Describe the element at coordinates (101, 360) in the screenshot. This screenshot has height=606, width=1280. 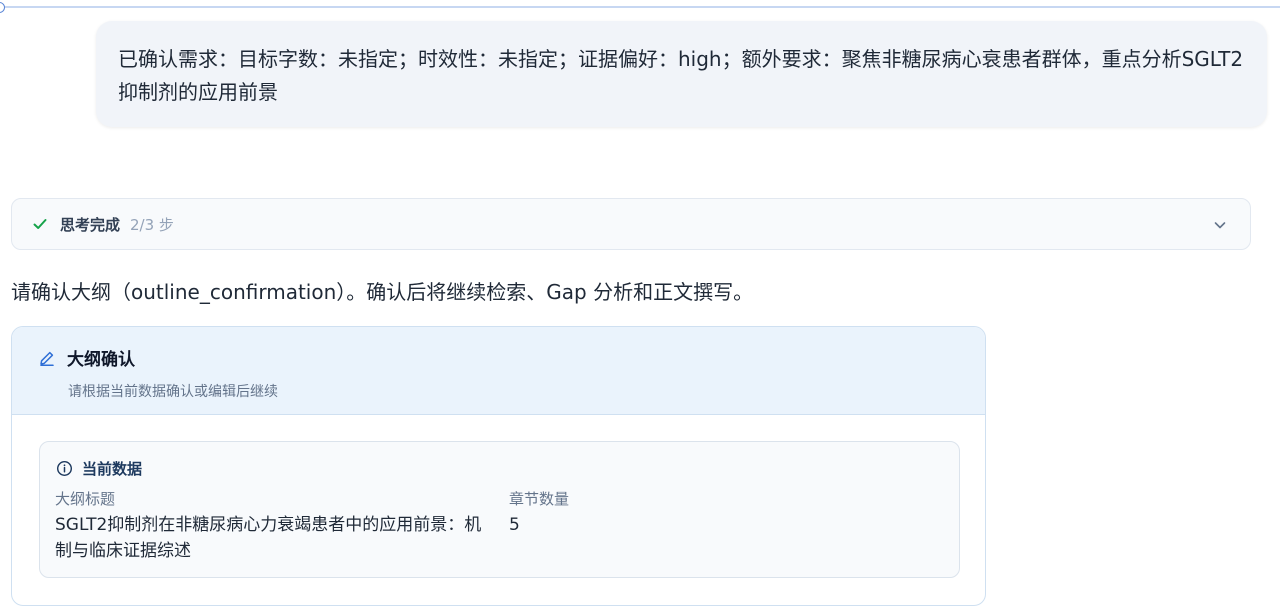
I see `card-title: 大纲确认` at that location.